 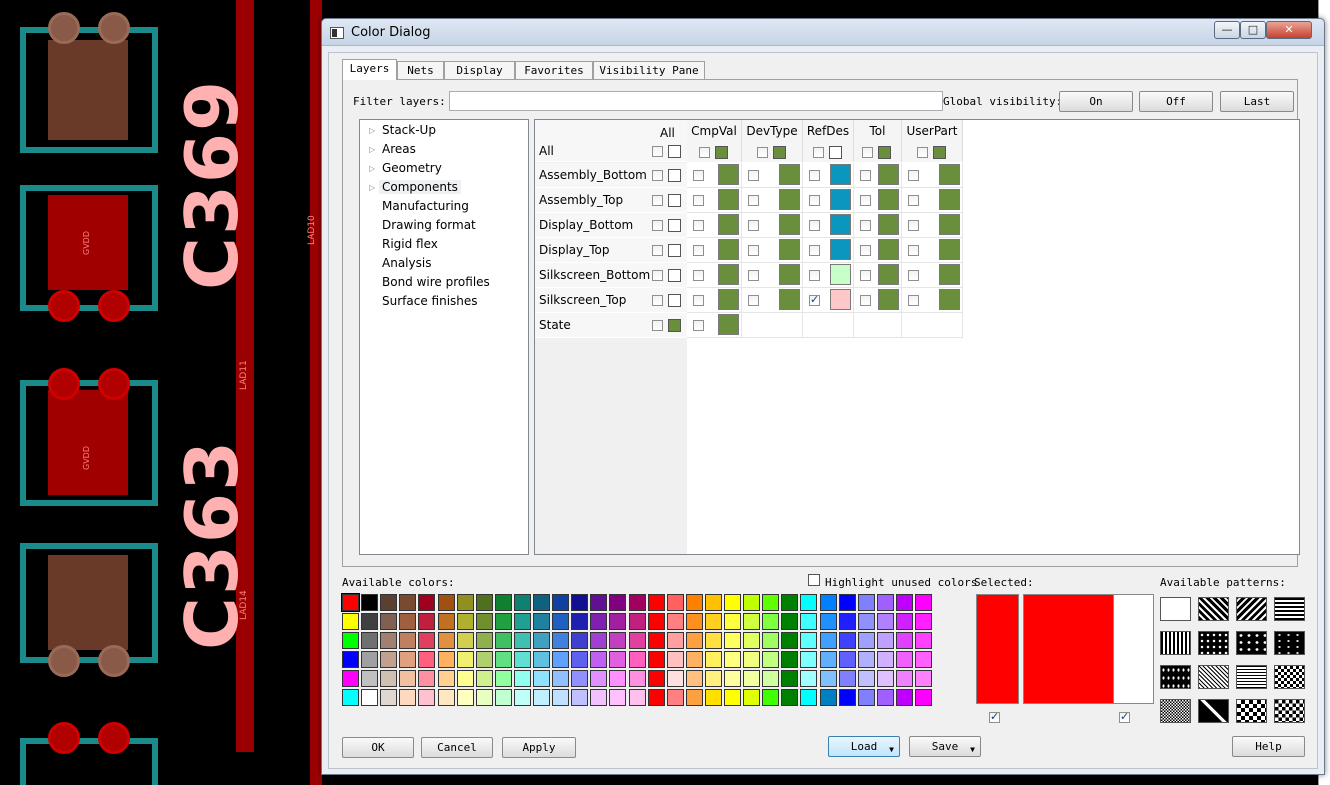 What do you see at coordinates (372, 130) in the screenshot?
I see `expand-arrow-icon: ▷` at bounding box center [372, 130].